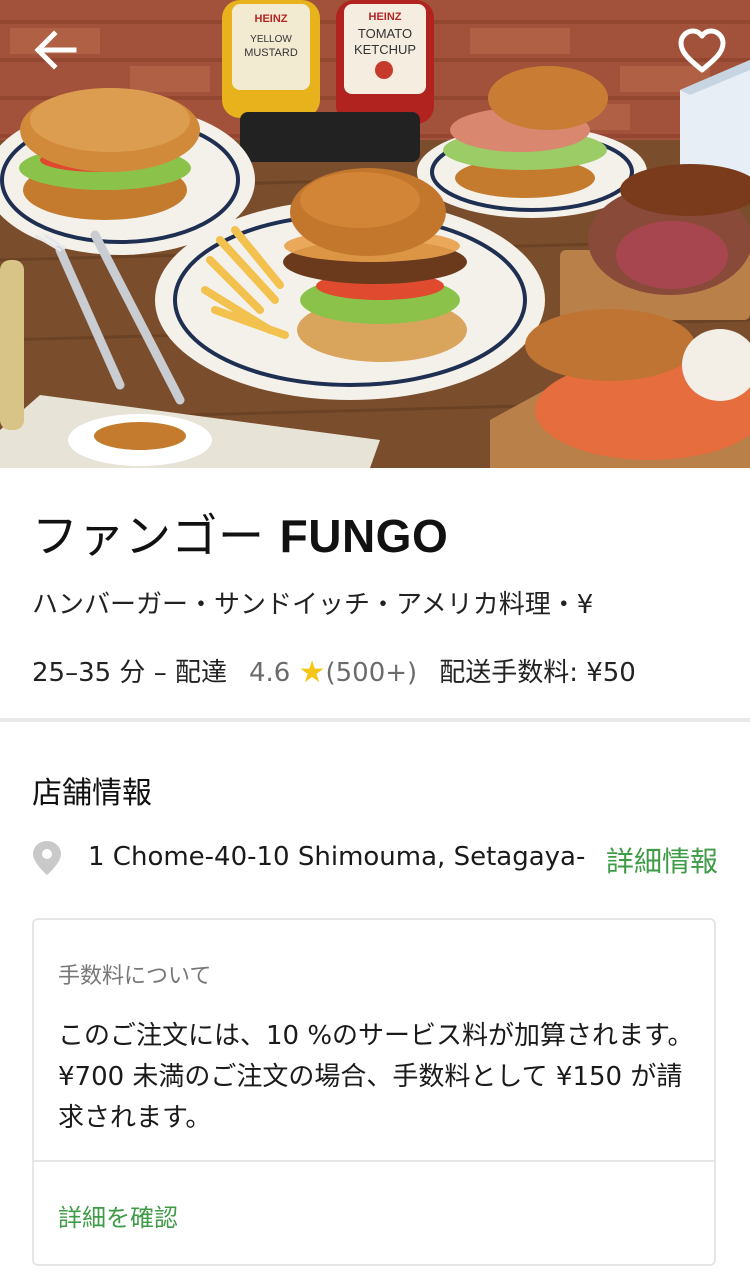  I want to click on address-row: 1 Chome-40-10 Shimouma, Setagaya- 詳細情報, so click(376, 860).